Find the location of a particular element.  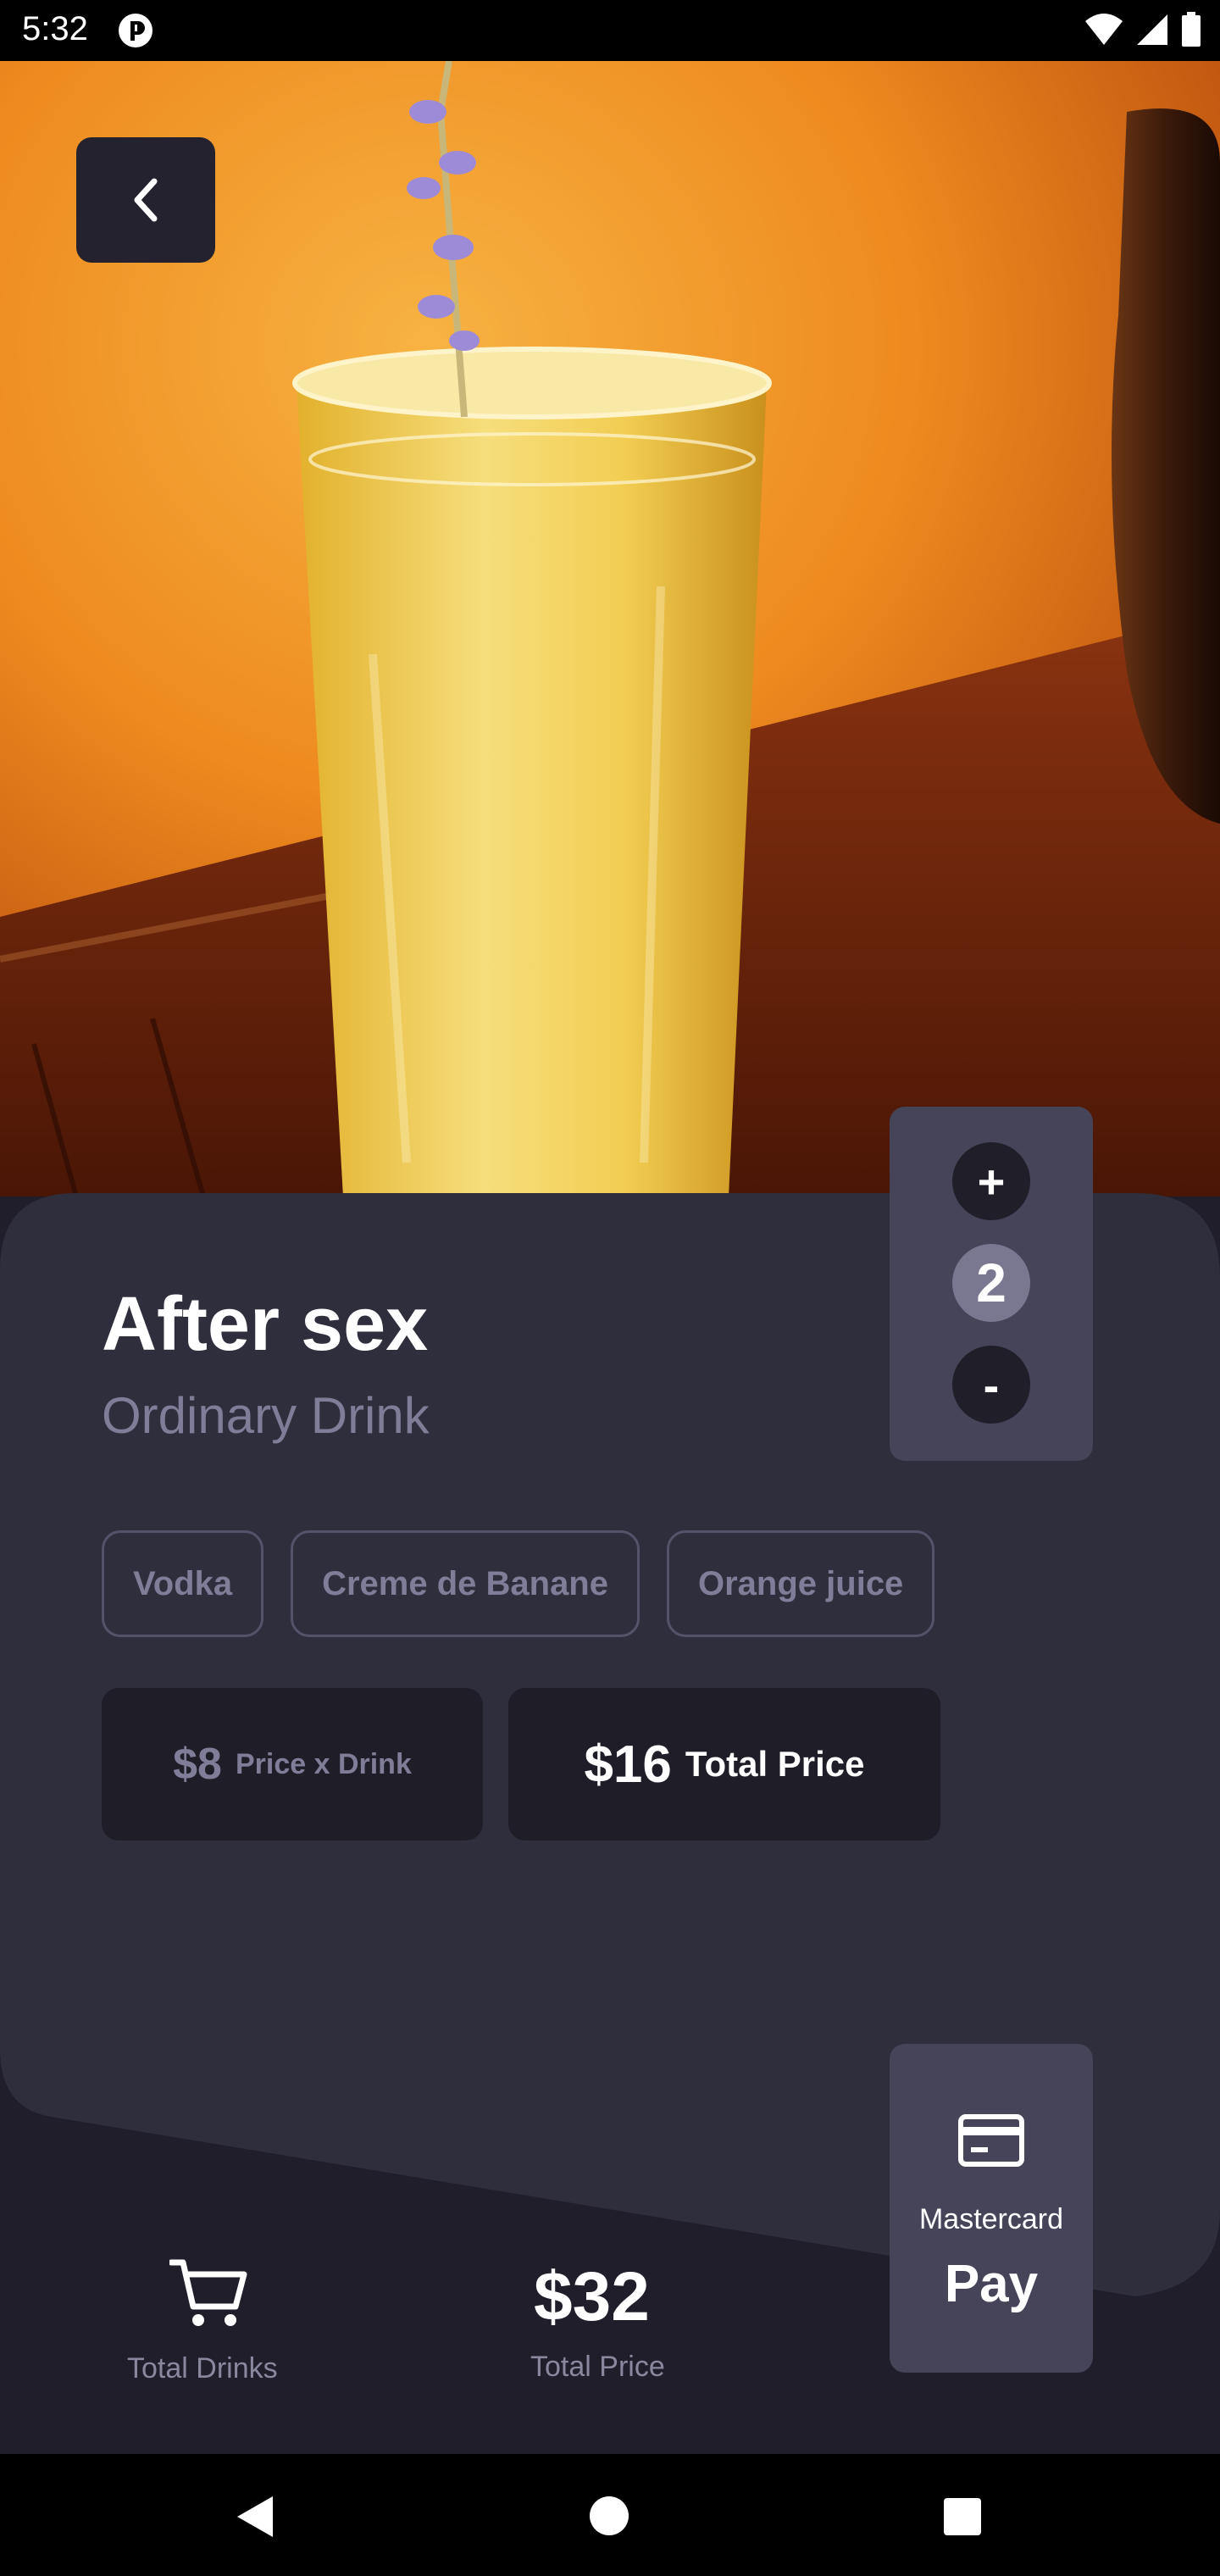

quantity-stepper: + 2 - is located at coordinates (991, 1284).